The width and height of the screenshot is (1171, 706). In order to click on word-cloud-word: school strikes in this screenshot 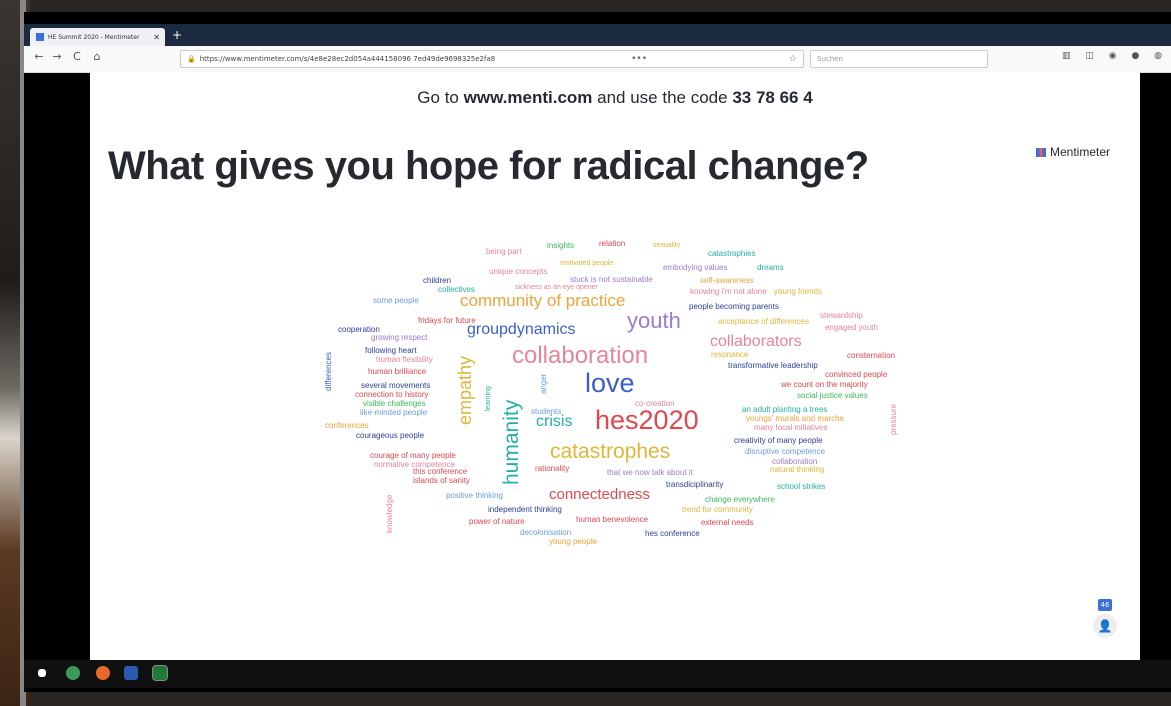, I will do `click(801, 486)`.